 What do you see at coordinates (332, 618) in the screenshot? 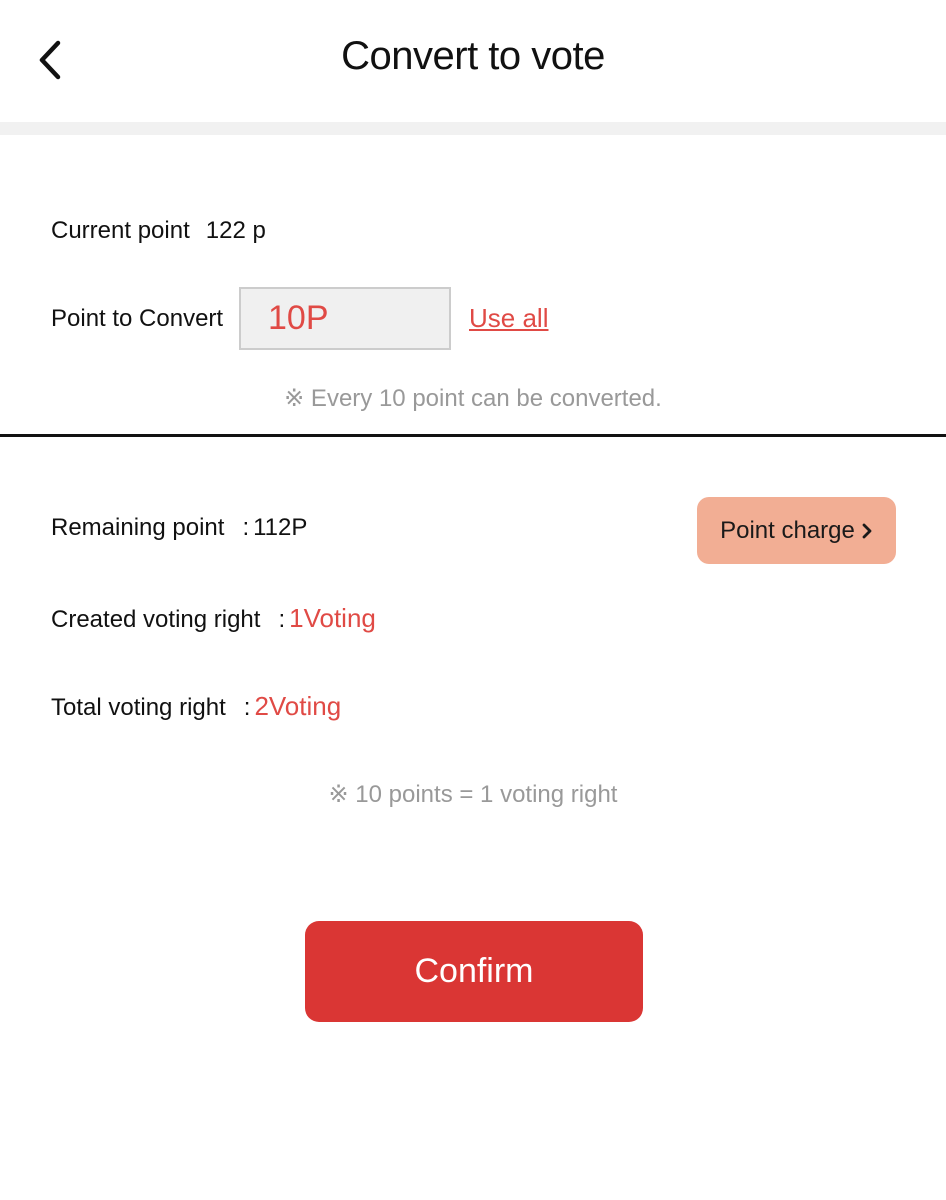
I see `created-voting-value: 1Voting` at bounding box center [332, 618].